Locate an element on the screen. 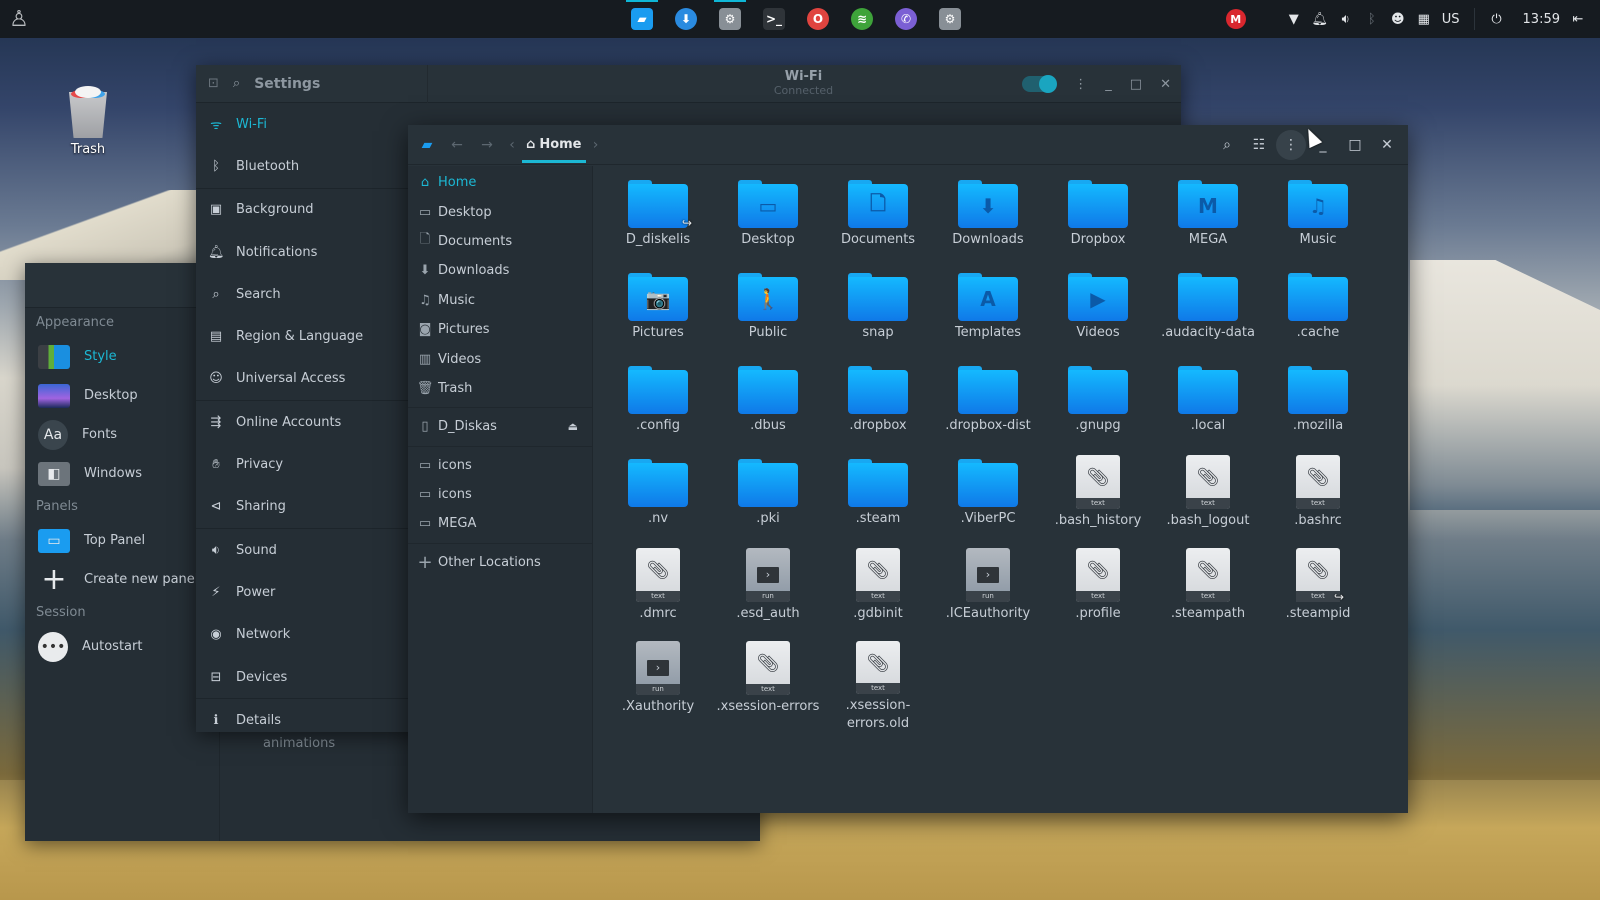 The width and height of the screenshot is (1600, 900). file-item: .local is located at coordinates (1208, 407).